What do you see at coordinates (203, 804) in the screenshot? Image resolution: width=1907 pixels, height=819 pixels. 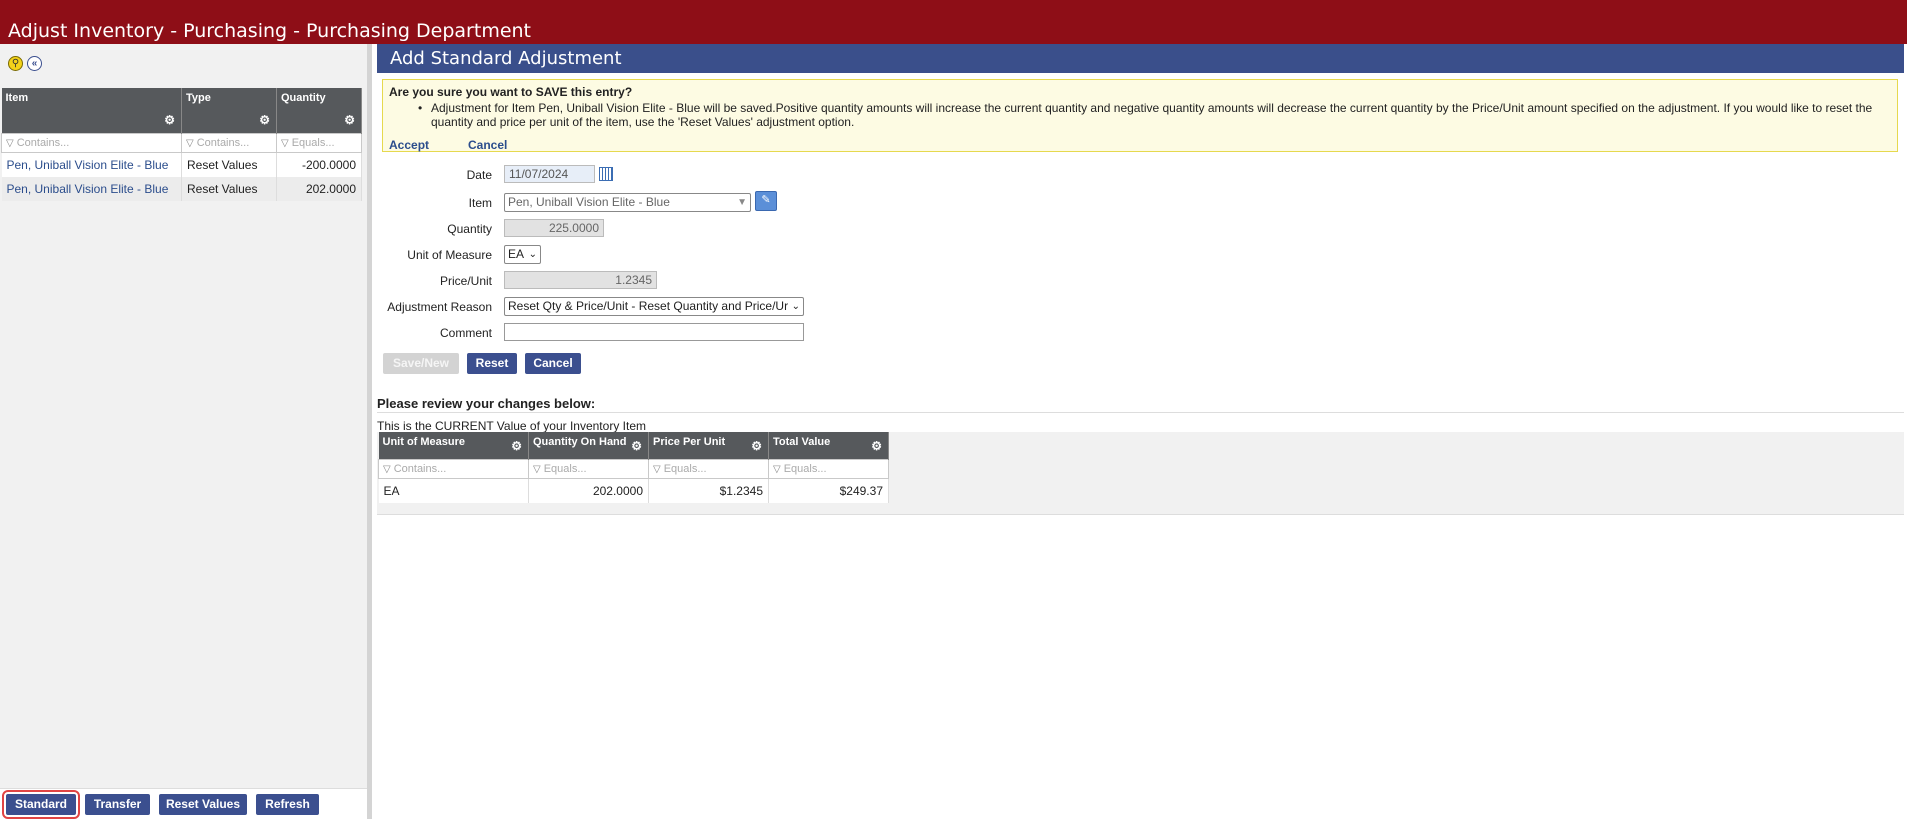 I see `reset-values-button: Reset Values` at bounding box center [203, 804].